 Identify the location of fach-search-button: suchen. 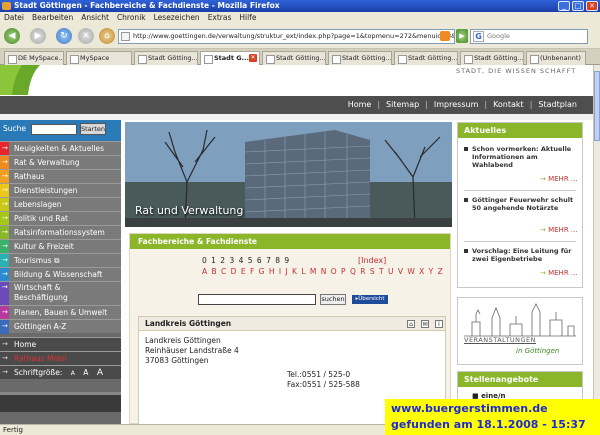
(333, 299).